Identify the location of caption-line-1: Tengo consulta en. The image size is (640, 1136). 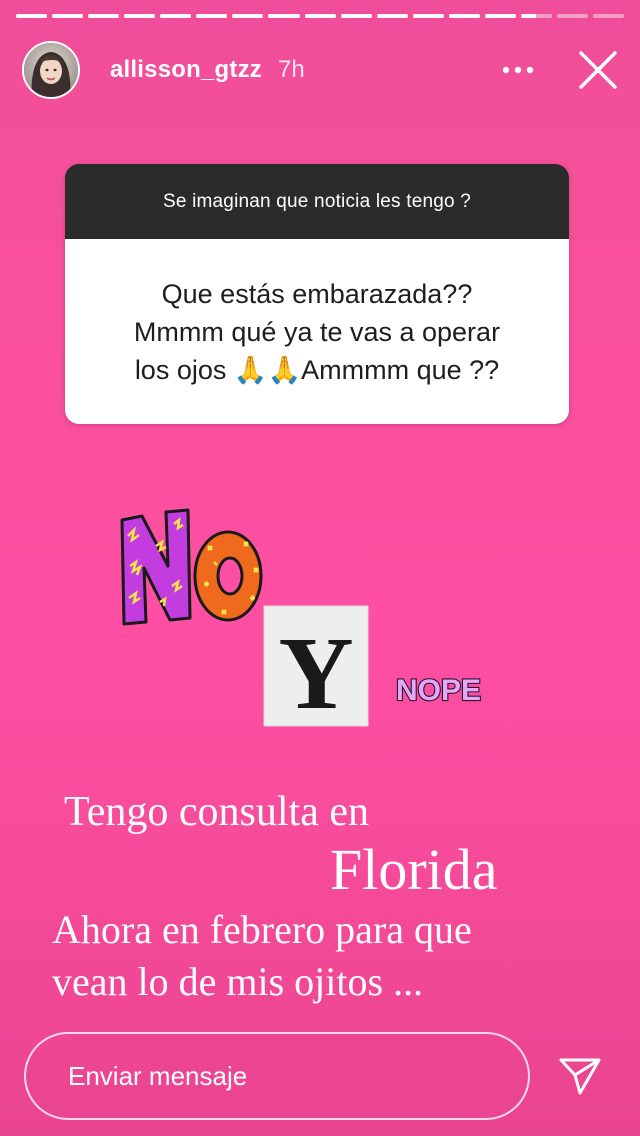
(216, 812).